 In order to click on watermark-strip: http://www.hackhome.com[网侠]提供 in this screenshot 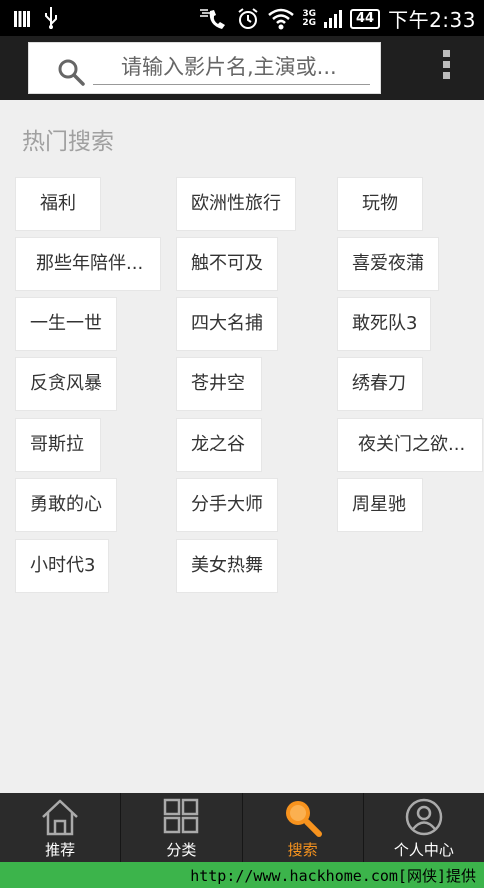, I will do `click(242, 875)`.